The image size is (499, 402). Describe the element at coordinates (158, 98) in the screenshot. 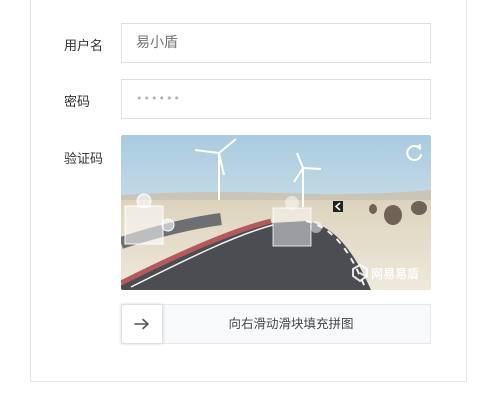

I see `password-value: ••••••` at that location.